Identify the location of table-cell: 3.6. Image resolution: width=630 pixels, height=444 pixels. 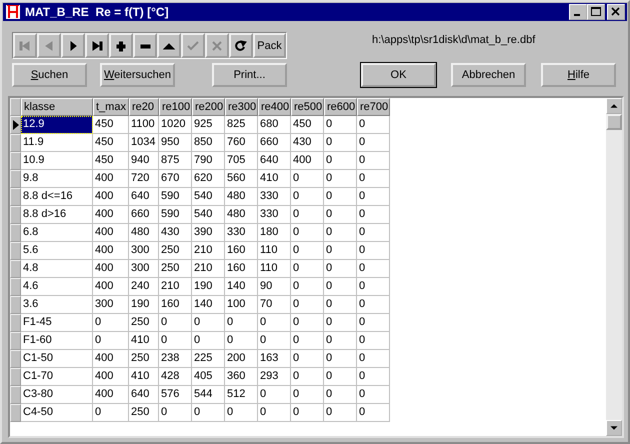
(57, 305).